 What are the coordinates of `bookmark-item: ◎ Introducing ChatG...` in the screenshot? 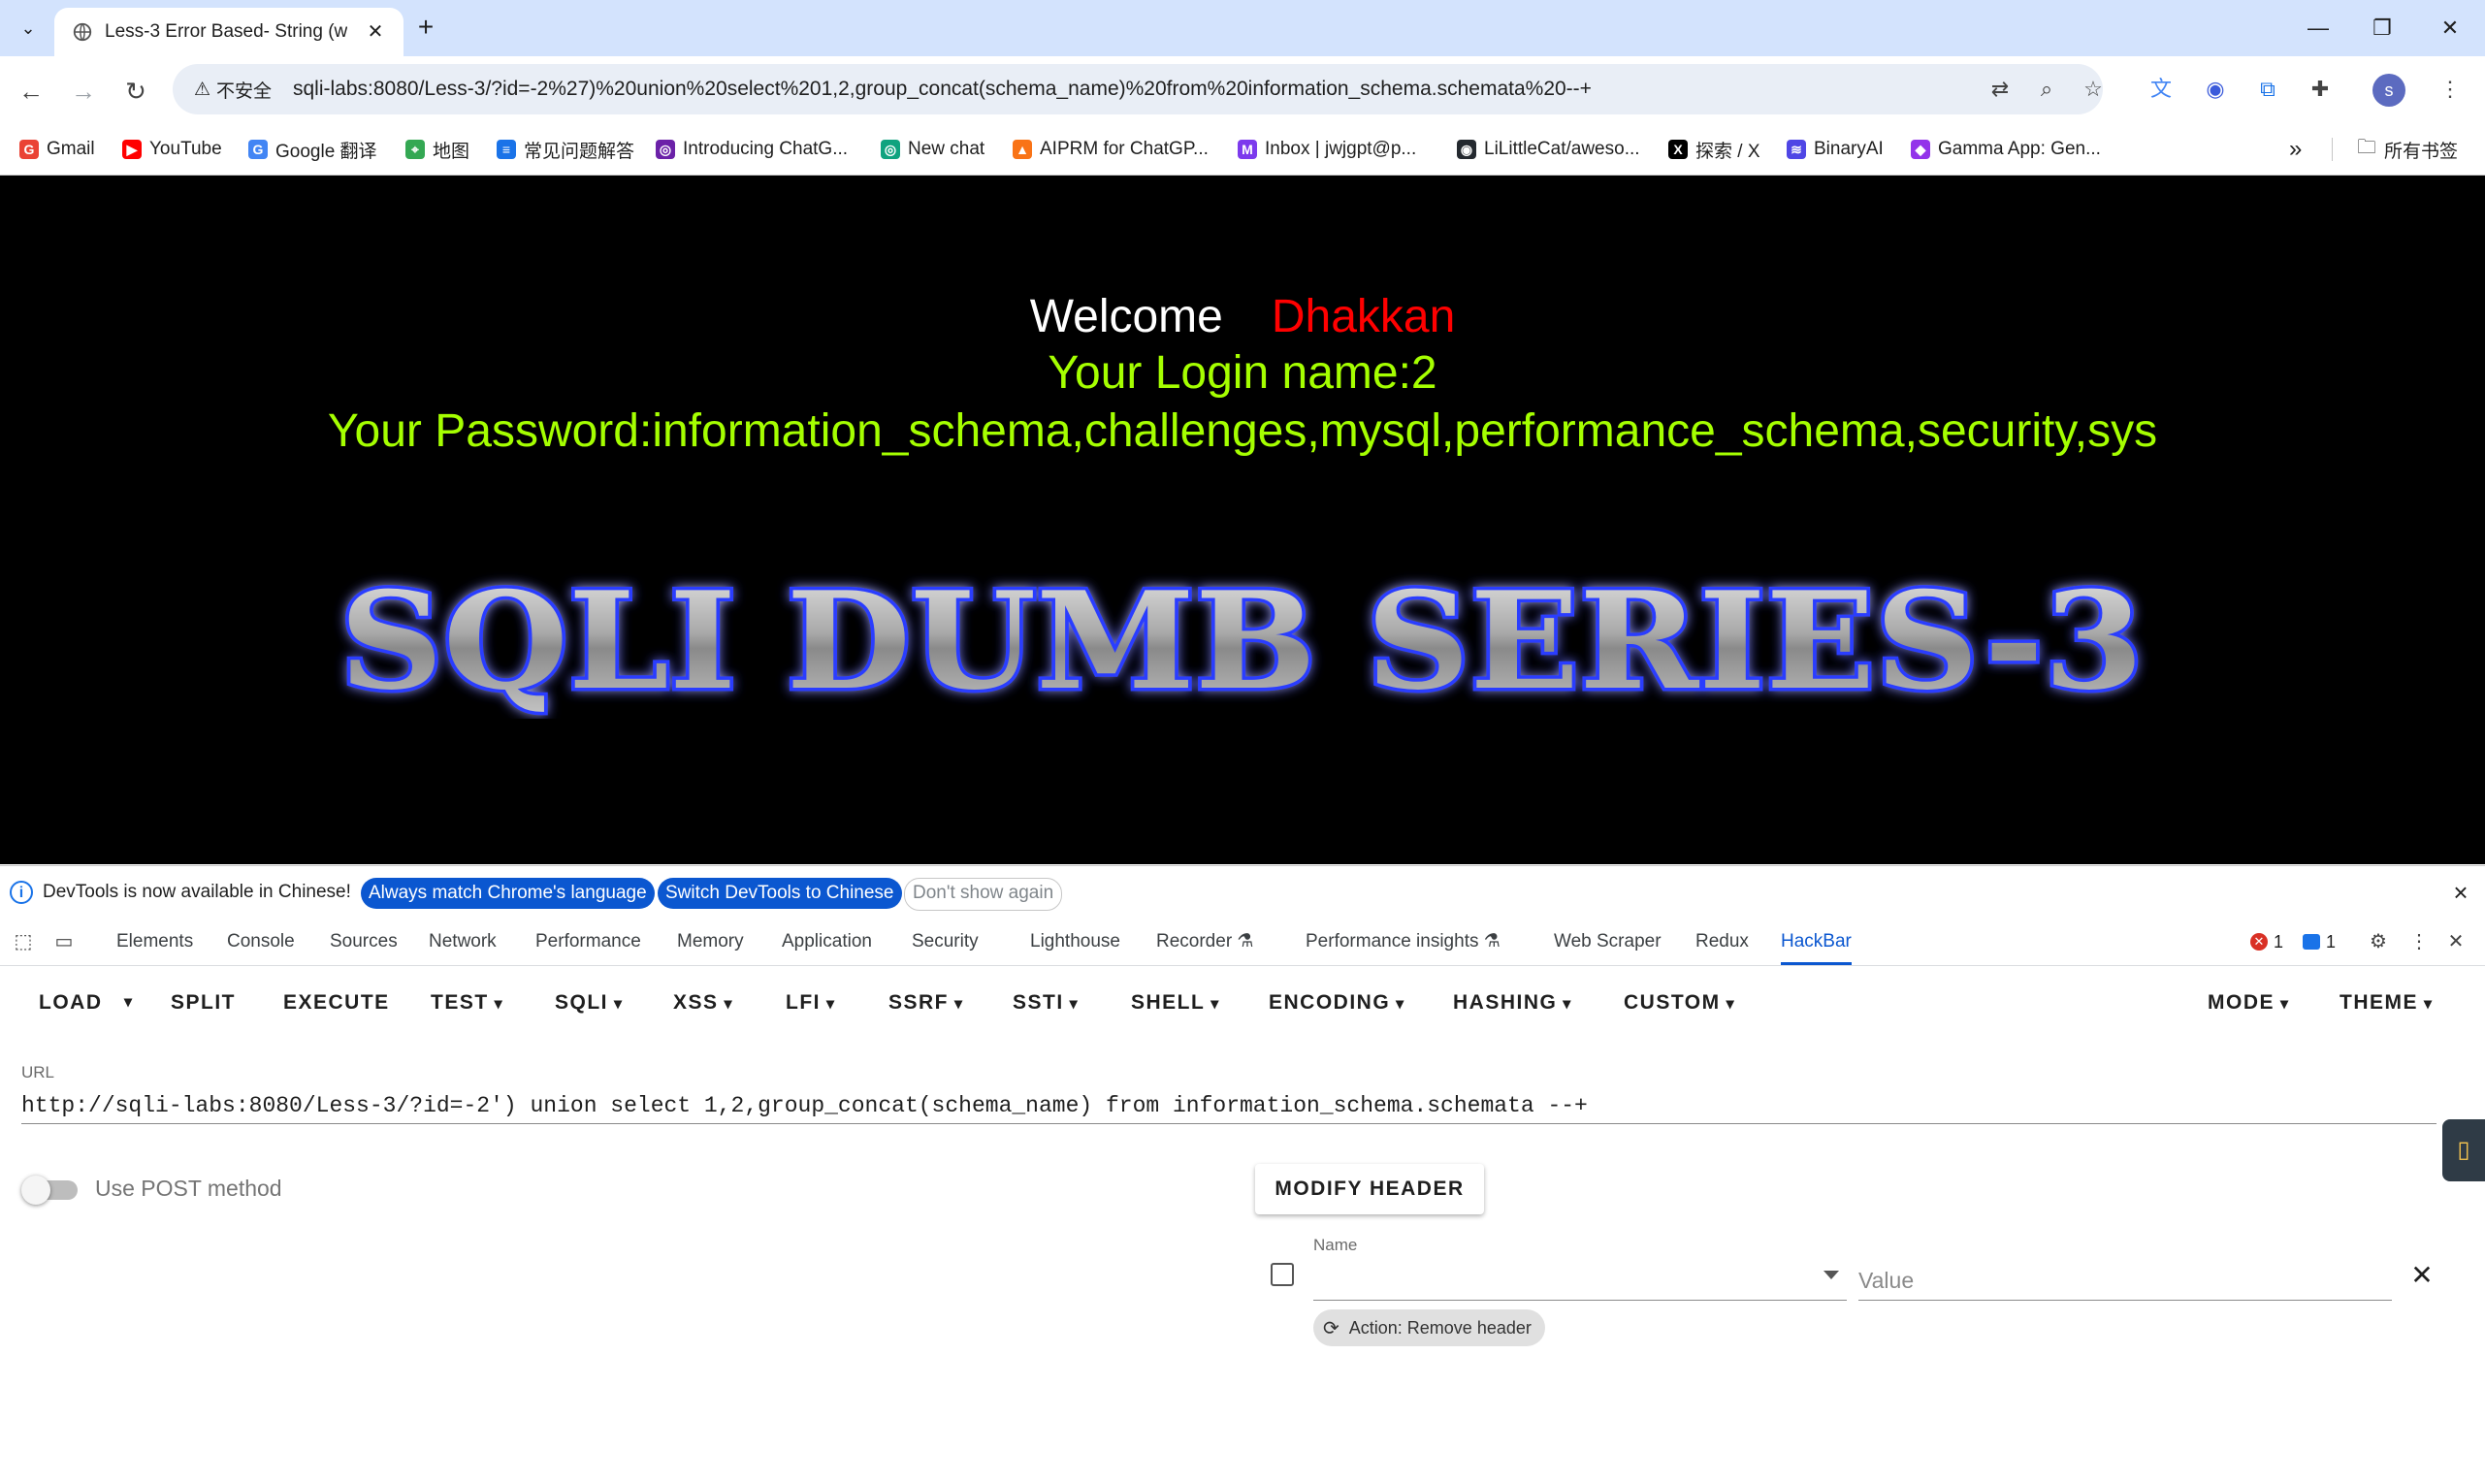 It's located at (752, 149).